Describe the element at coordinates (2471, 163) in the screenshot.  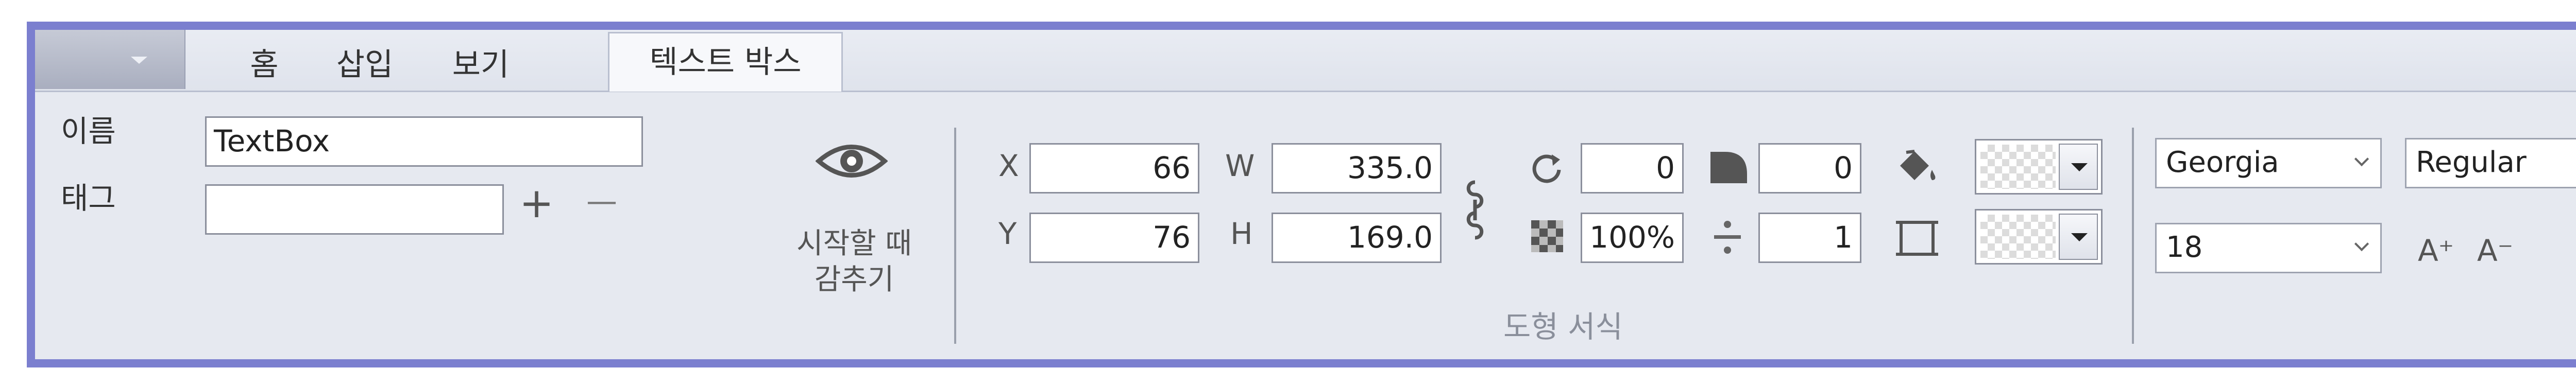
I see `font-style-value: Regular` at that location.